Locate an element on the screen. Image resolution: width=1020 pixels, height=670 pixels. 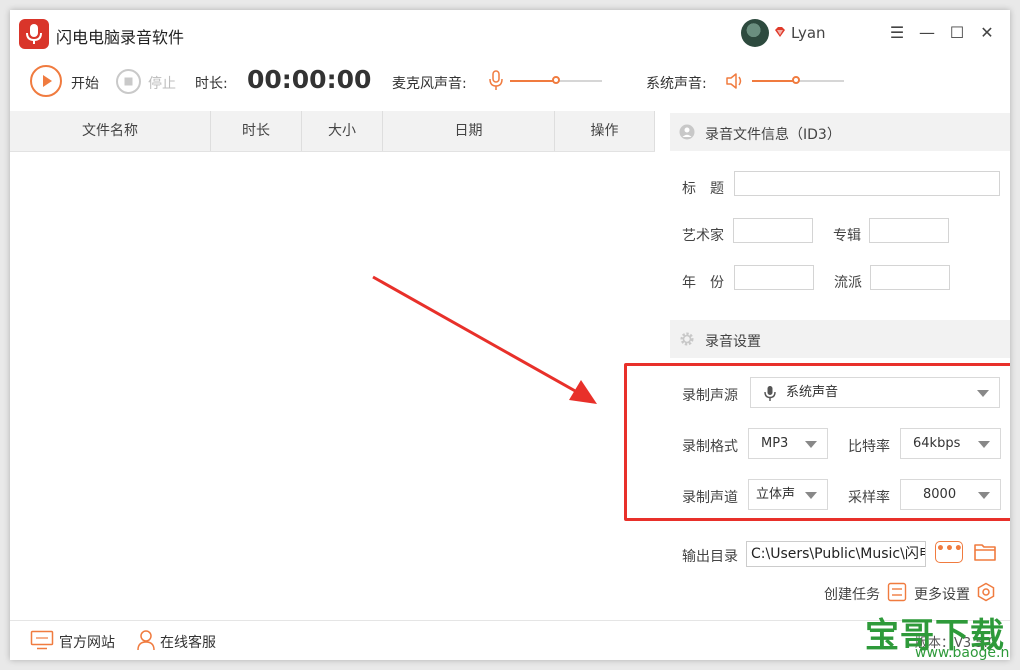
file-table-header: 文件名称 时长 大小 日期 操作 is located at coordinates (332, 131).